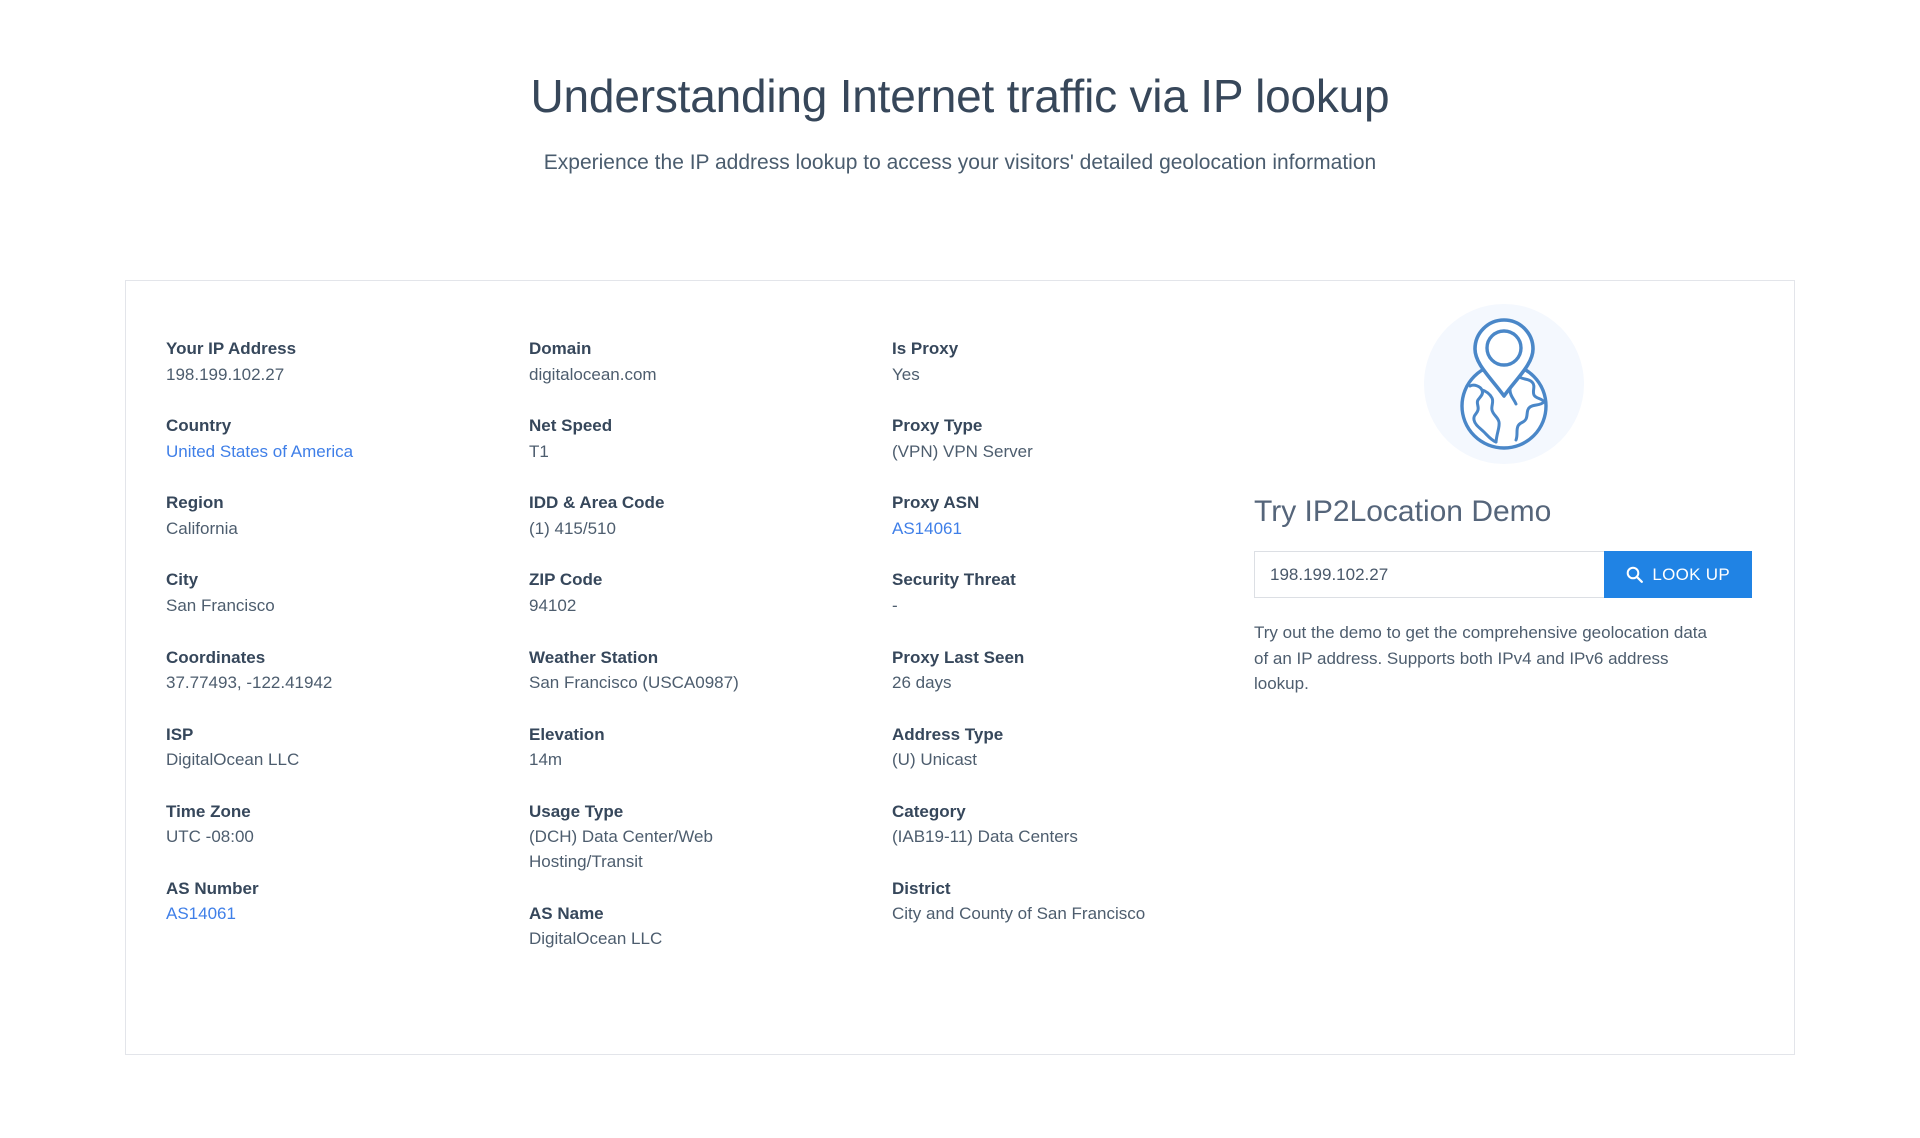 This screenshot has width=1920, height=1138. What do you see at coordinates (347, 592) in the screenshot?
I see `field-city: City San Francisco` at bounding box center [347, 592].